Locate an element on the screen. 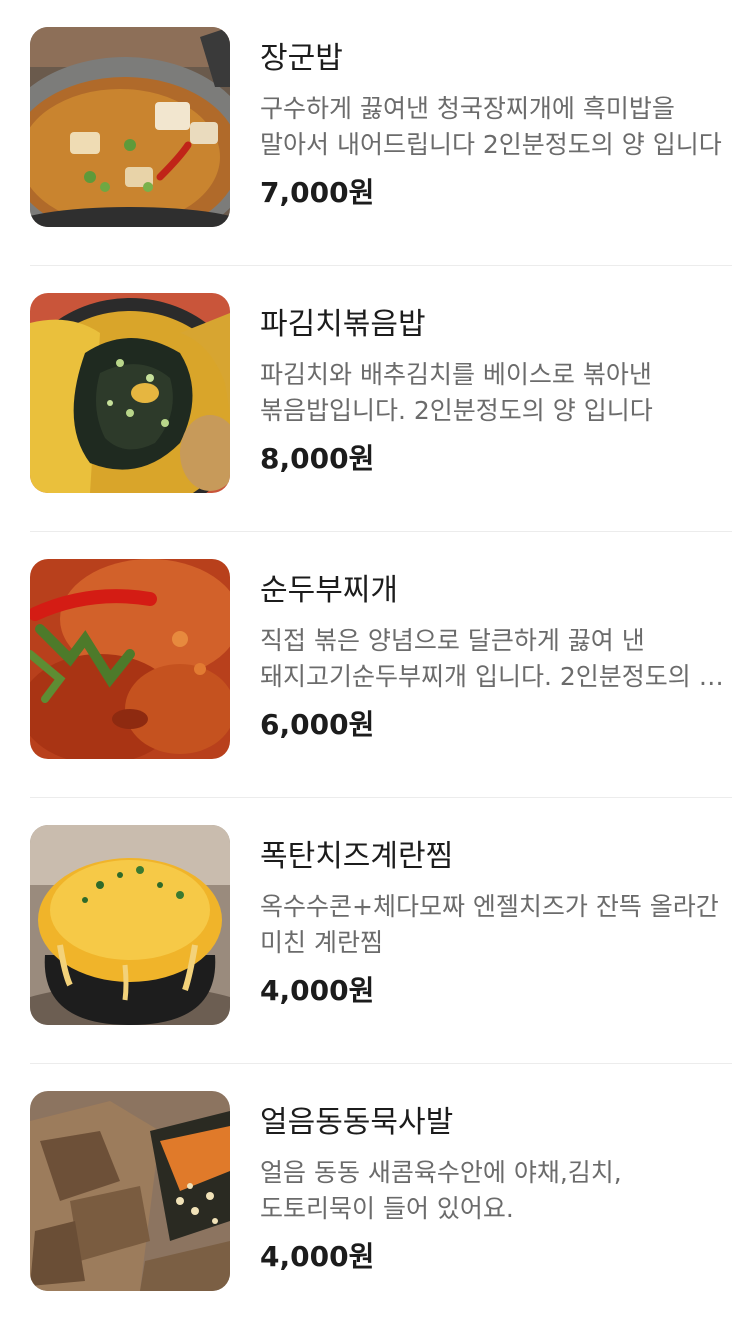  menu-item-name: 순두부찌개 is located at coordinates (329, 590).